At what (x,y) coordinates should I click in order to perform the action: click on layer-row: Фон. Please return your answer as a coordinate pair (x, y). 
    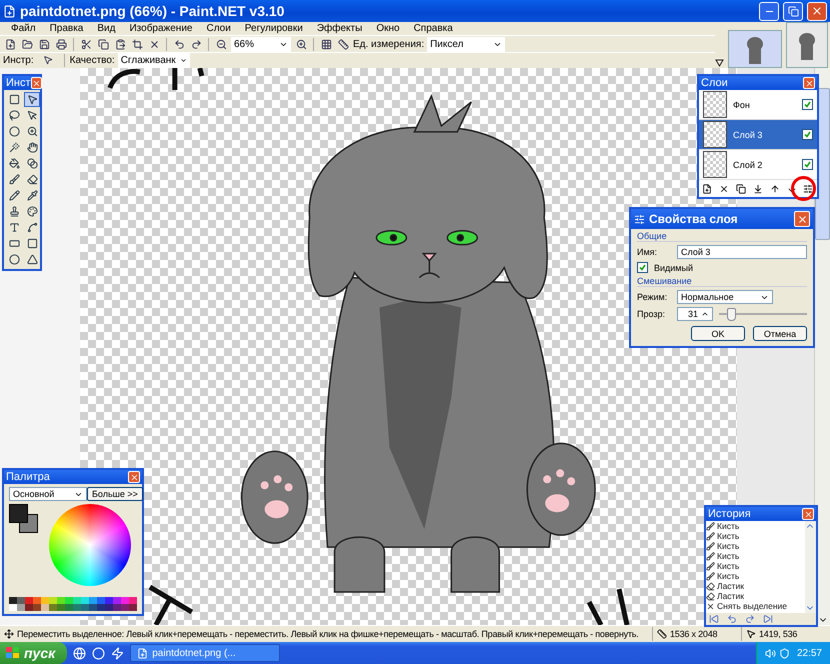
    Looking at the image, I should click on (758, 105).